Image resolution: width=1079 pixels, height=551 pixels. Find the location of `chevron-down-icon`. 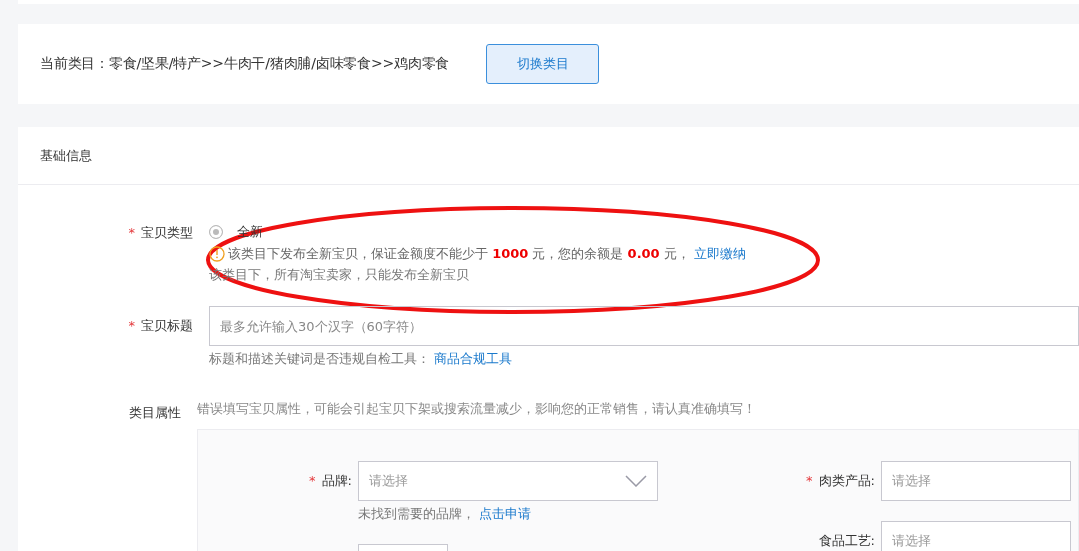

chevron-down-icon is located at coordinates (636, 481).